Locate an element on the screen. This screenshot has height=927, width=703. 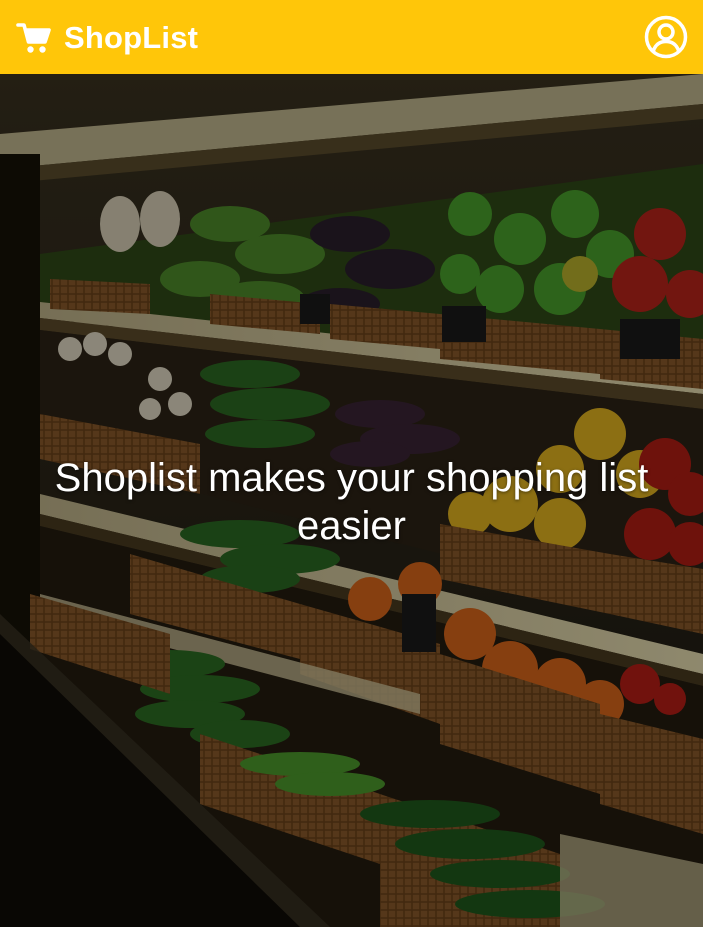
top-app-bar: ShopList is located at coordinates (351, 37).